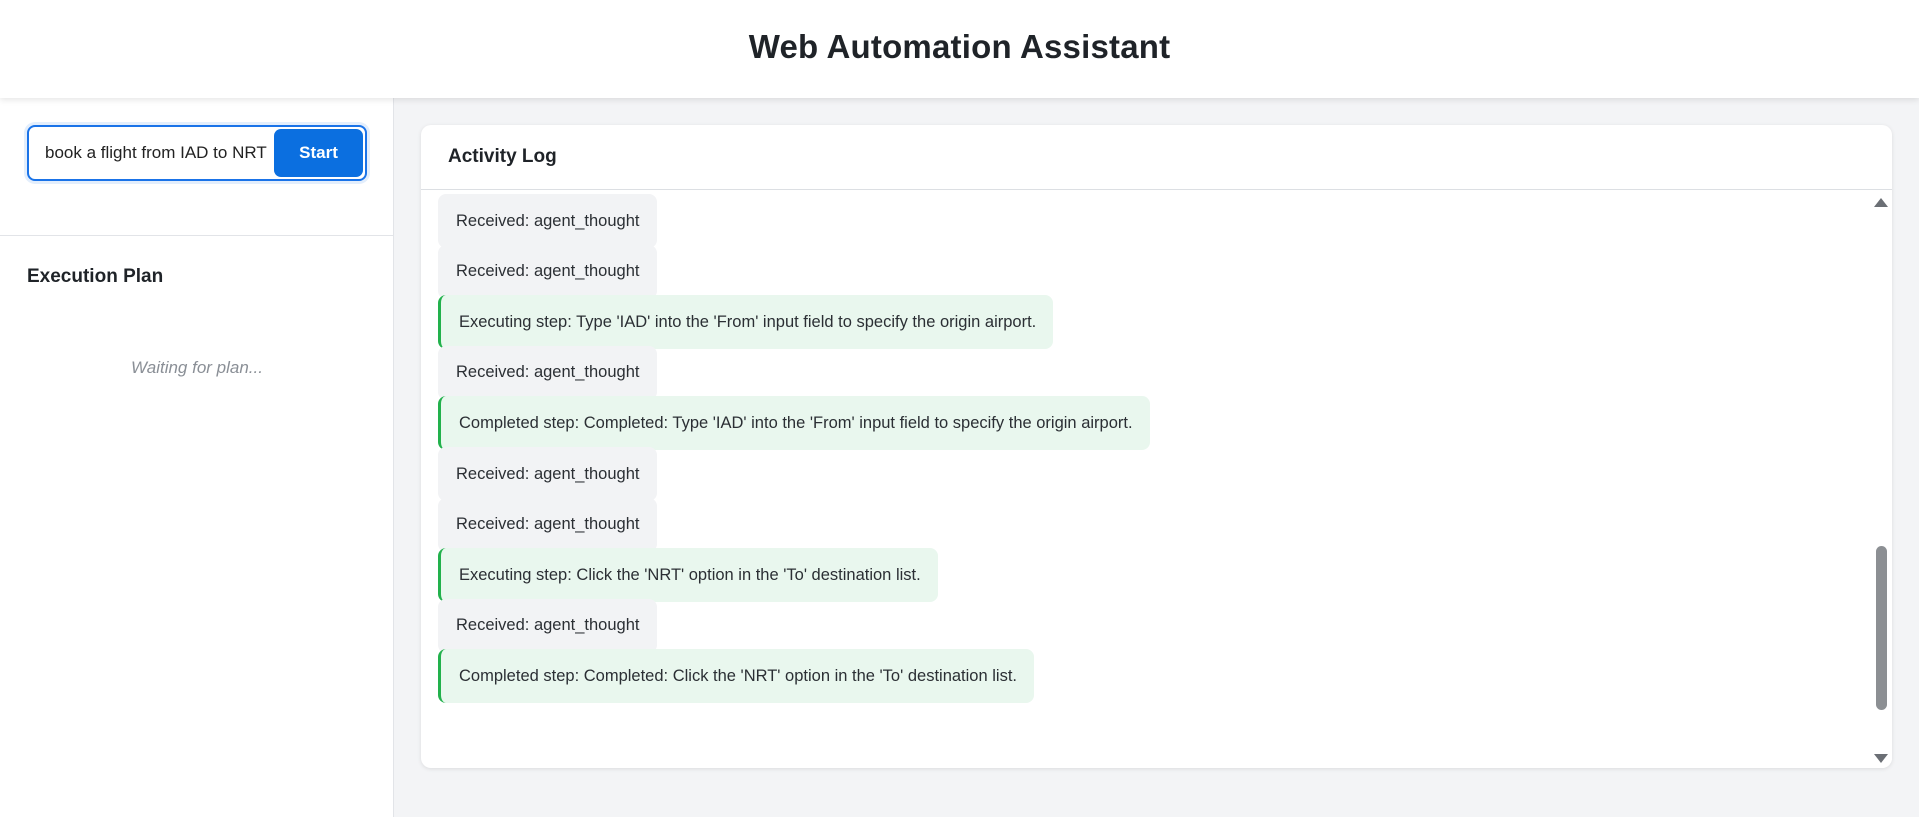  What do you see at coordinates (1881, 479) in the screenshot?
I see `log-scrollbar` at bounding box center [1881, 479].